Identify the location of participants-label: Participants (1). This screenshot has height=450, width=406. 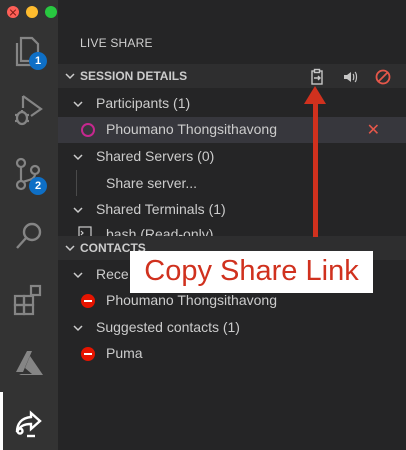
(143, 103).